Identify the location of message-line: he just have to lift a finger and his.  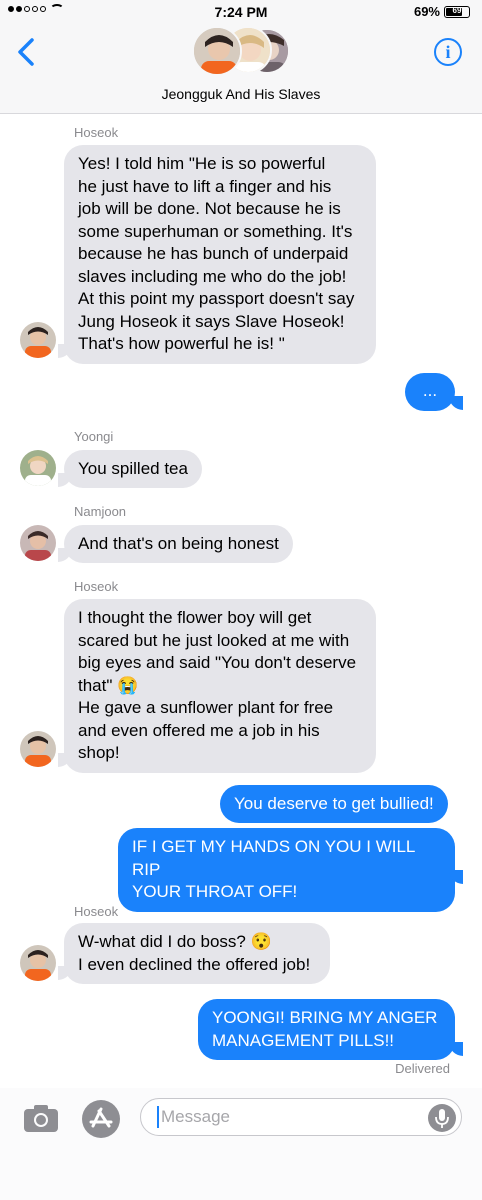
(205, 186).